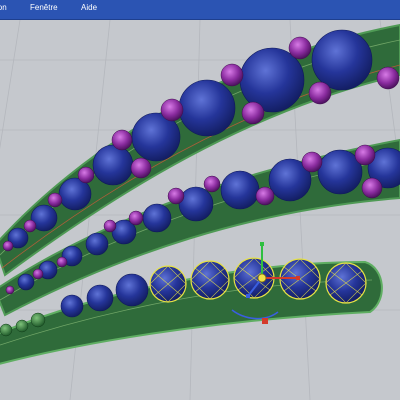  What do you see at coordinates (298, 278) in the screenshot?
I see `gizmo-x-handle` at bounding box center [298, 278].